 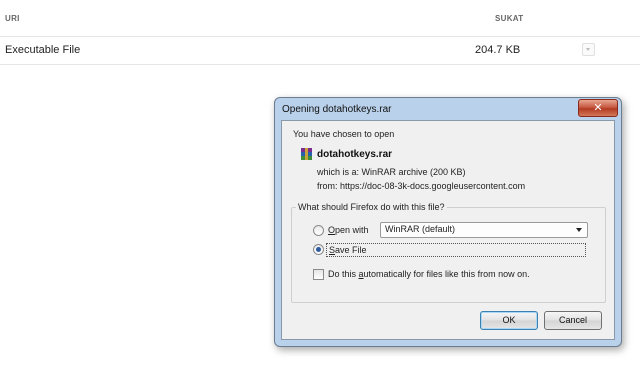 What do you see at coordinates (320, 18) in the screenshot?
I see `file-table-header: URI SUKAT` at bounding box center [320, 18].